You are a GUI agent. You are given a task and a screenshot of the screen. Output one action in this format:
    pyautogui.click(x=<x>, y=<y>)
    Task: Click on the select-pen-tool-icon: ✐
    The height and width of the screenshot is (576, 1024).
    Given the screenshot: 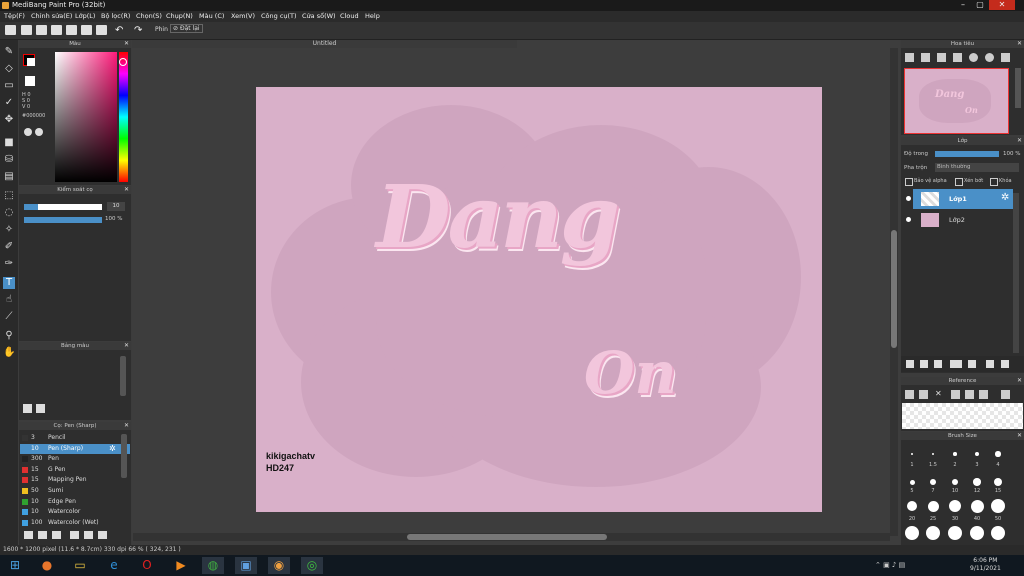 What is the action you would take?
    pyautogui.click(x=9, y=247)
    